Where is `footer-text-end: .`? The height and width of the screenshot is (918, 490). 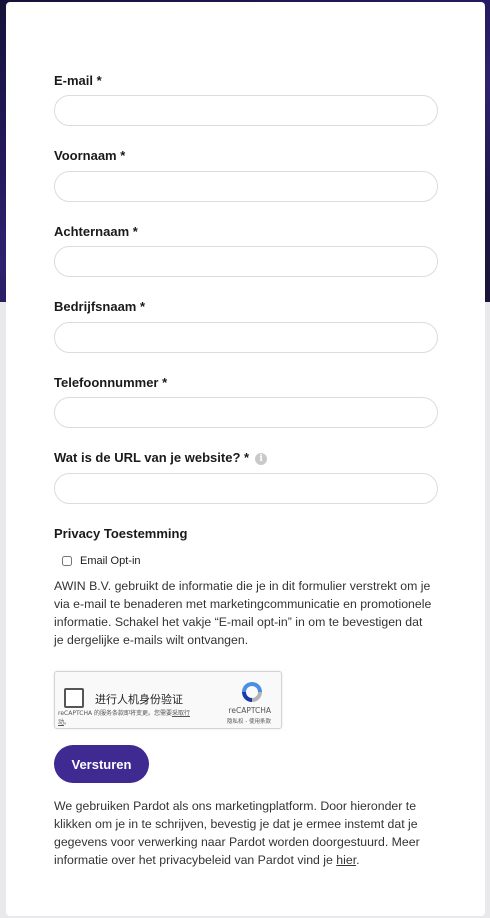
footer-text-end: . is located at coordinates (358, 860).